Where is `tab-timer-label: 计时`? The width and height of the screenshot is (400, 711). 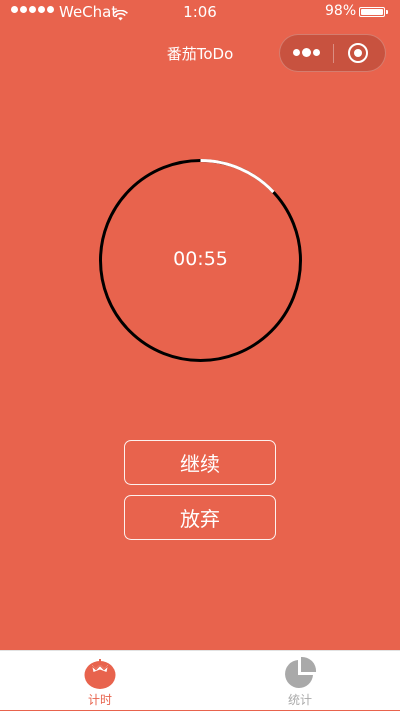 tab-timer-label: 计时 is located at coordinates (99, 700).